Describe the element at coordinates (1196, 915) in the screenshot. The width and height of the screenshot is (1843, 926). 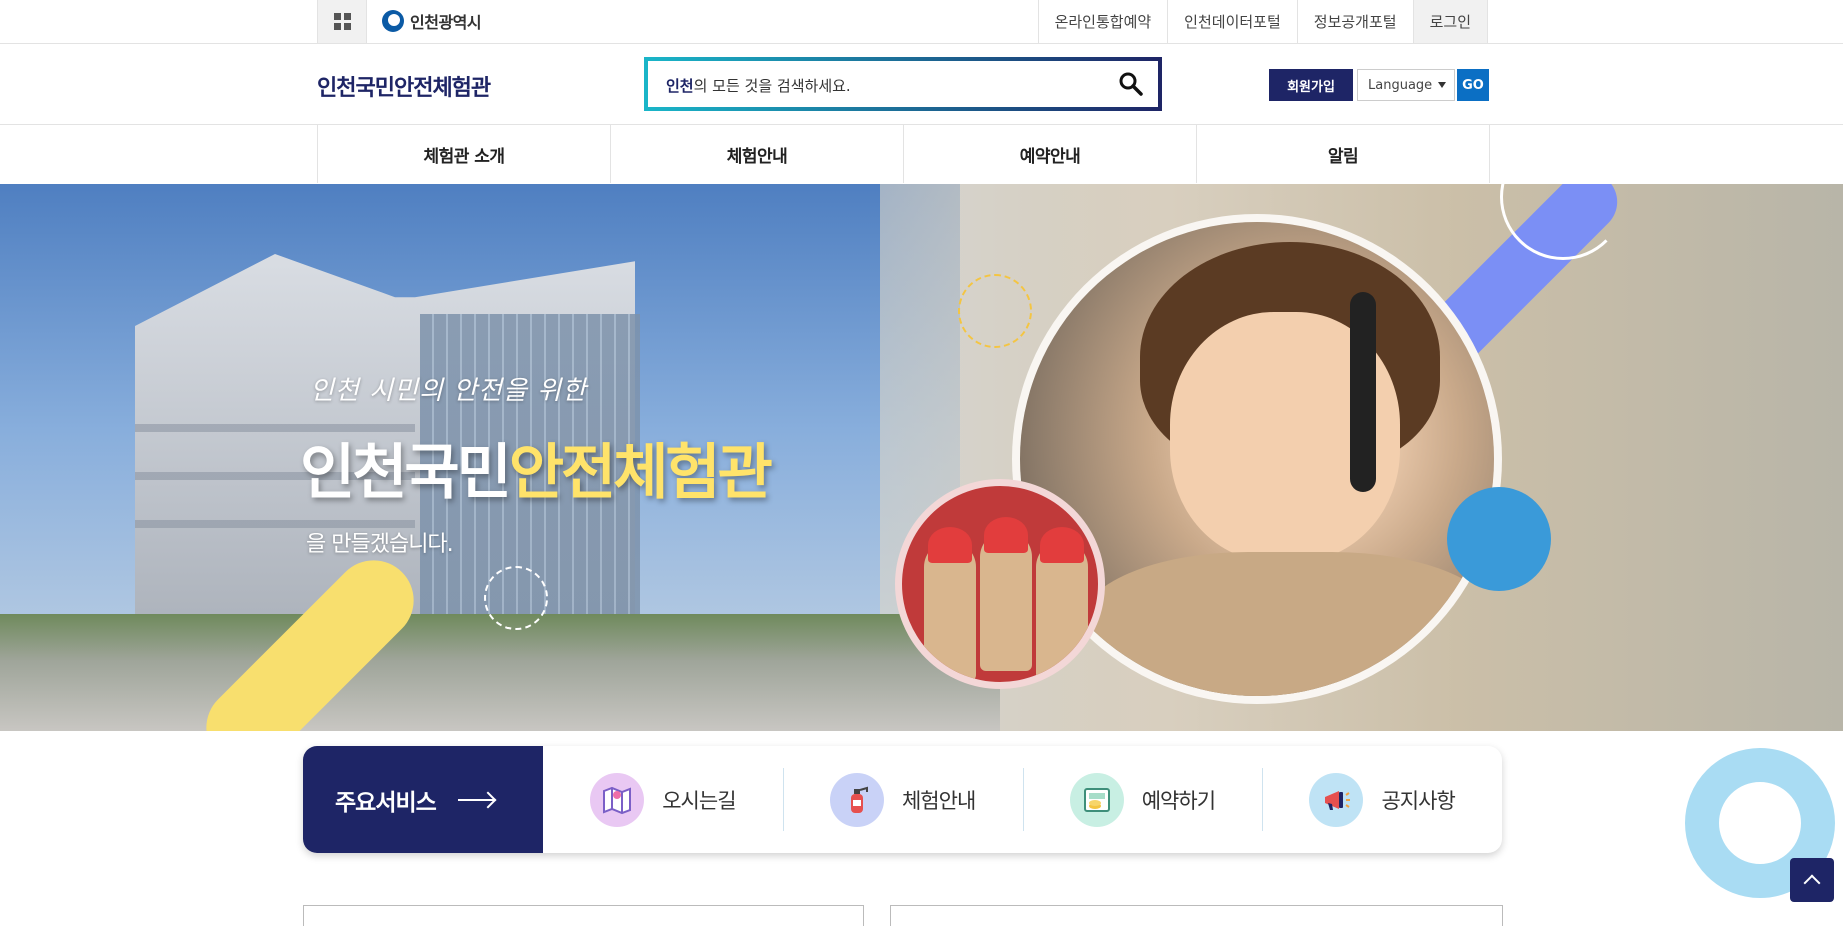
I see `content-panel-right` at that location.